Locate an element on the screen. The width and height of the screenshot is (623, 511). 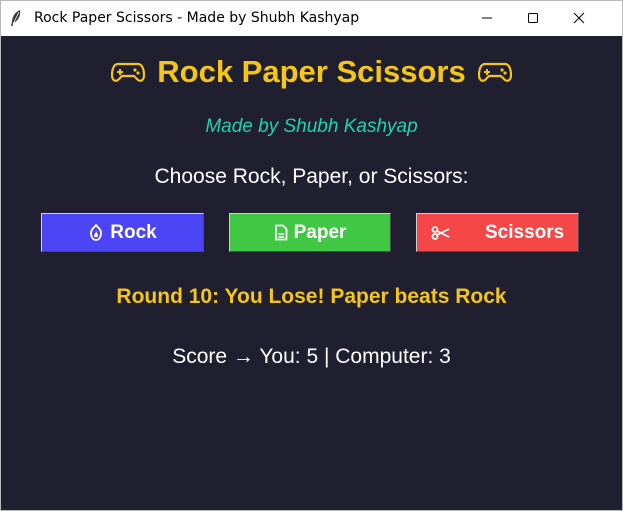
rock-label: Rock is located at coordinates (133, 232).